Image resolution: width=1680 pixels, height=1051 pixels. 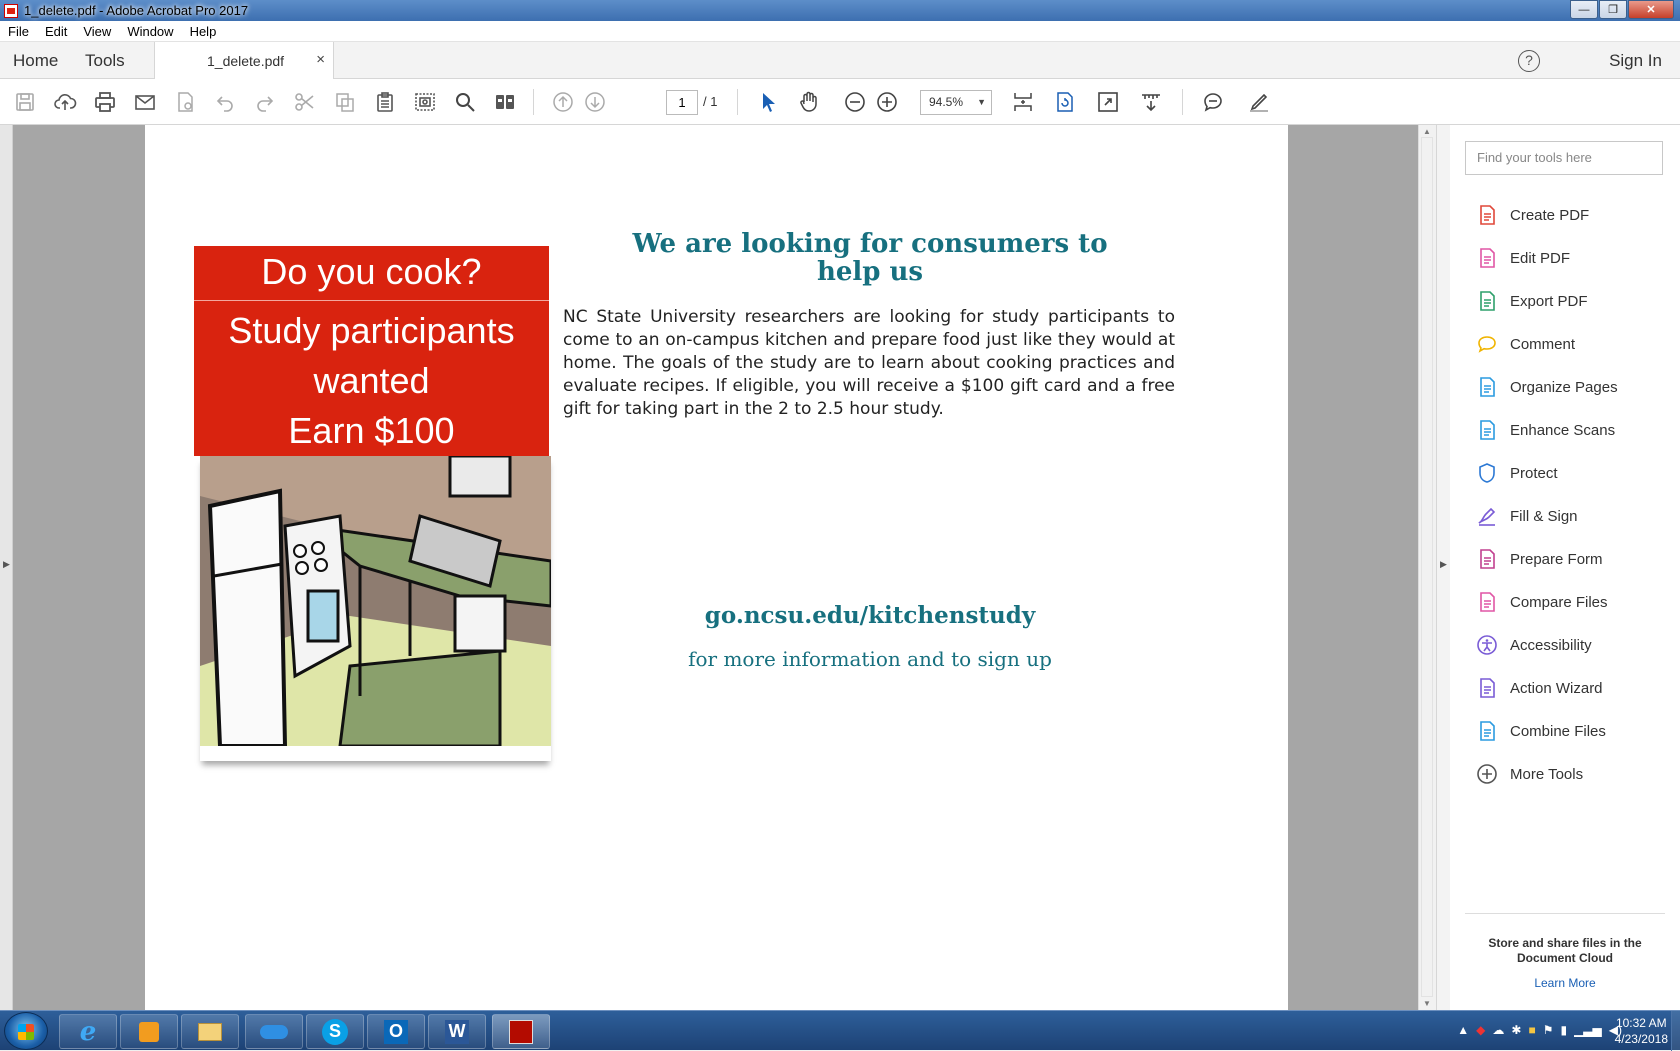 What do you see at coordinates (145, 102) in the screenshot?
I see `email-icon` at bounding box center [145, 102].